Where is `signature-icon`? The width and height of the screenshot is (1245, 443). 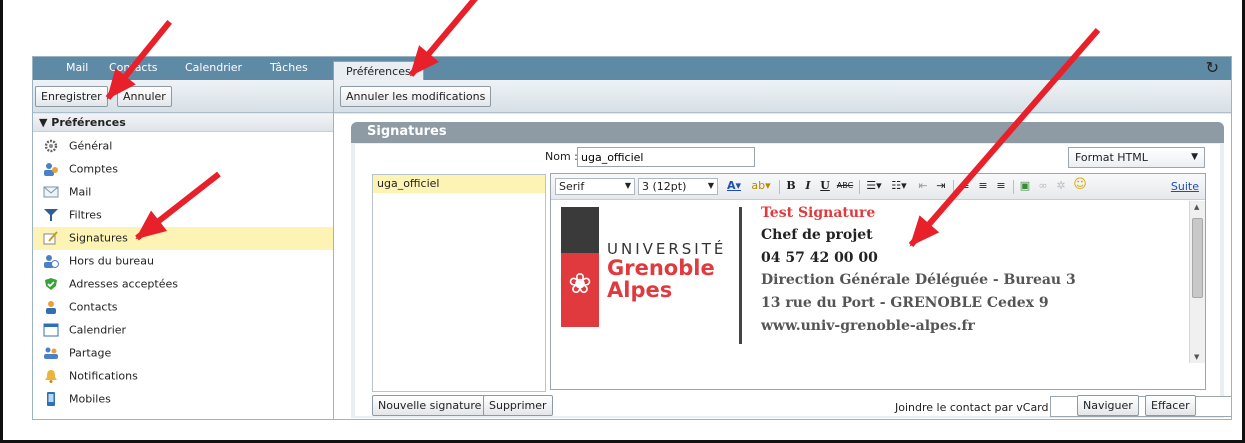
signature-icon is located at coordinates (51, 238).